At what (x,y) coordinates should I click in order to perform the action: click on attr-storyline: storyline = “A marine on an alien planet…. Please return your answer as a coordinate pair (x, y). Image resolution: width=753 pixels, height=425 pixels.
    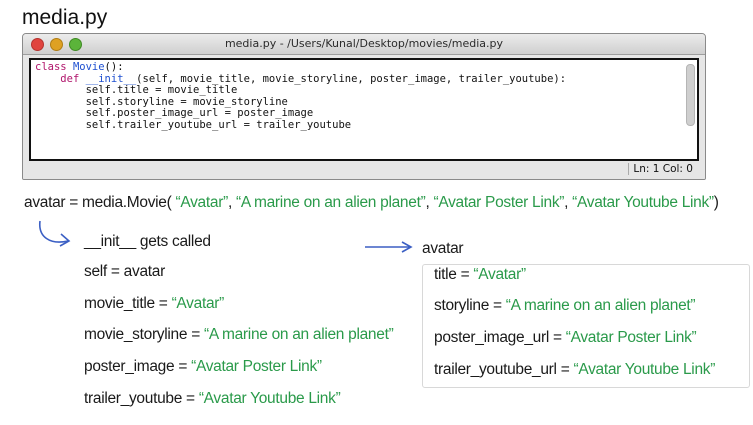
    Looking at the image, I should click on (565, 306).